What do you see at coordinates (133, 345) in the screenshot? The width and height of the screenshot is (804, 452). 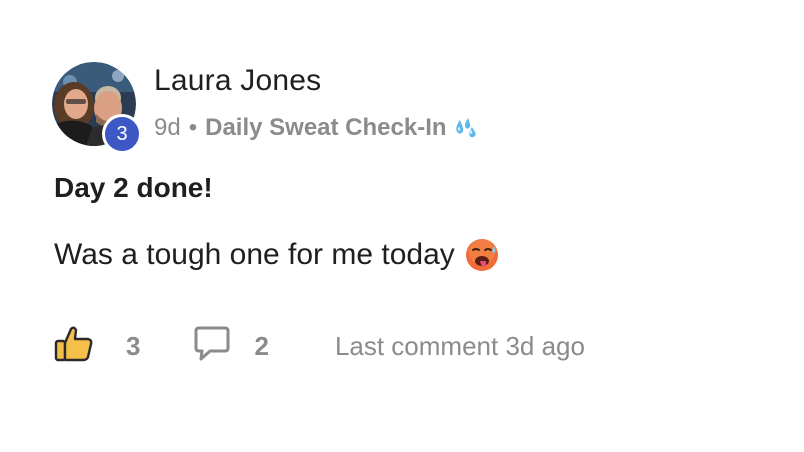 I see `like-count: 3` at bounding box center [133, 345].